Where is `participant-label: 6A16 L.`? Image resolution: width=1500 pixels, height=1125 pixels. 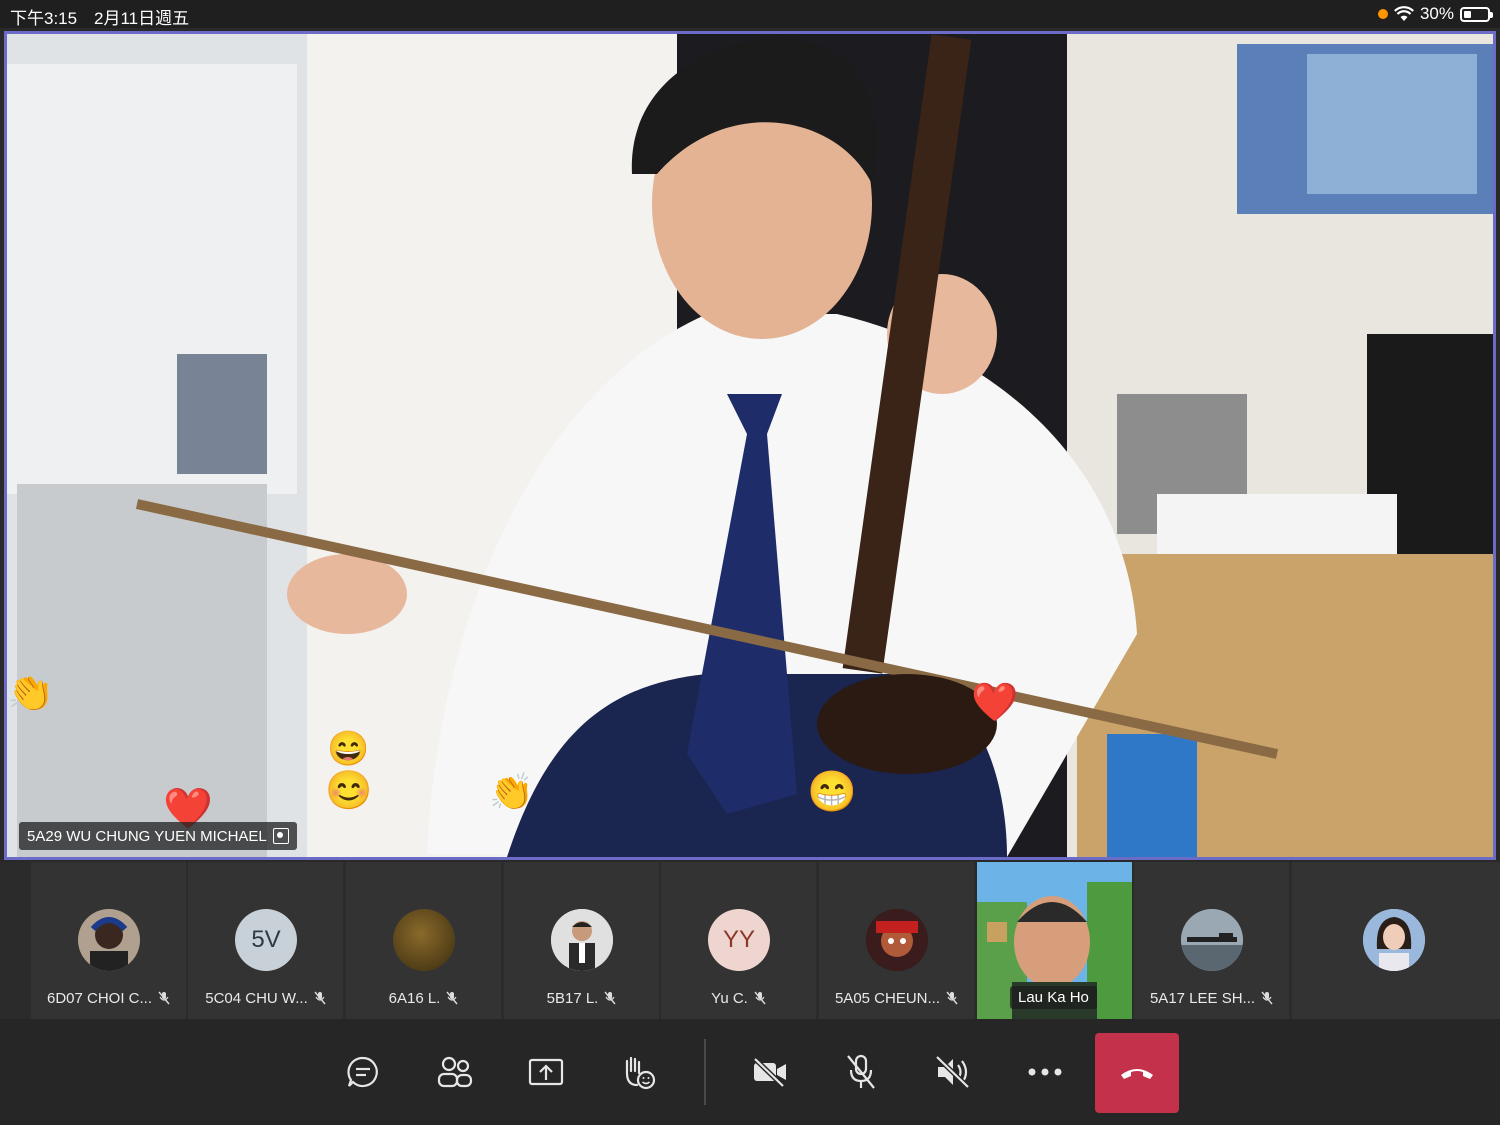
participant-label: 6A16 L. is located at coordinates (423, 998).